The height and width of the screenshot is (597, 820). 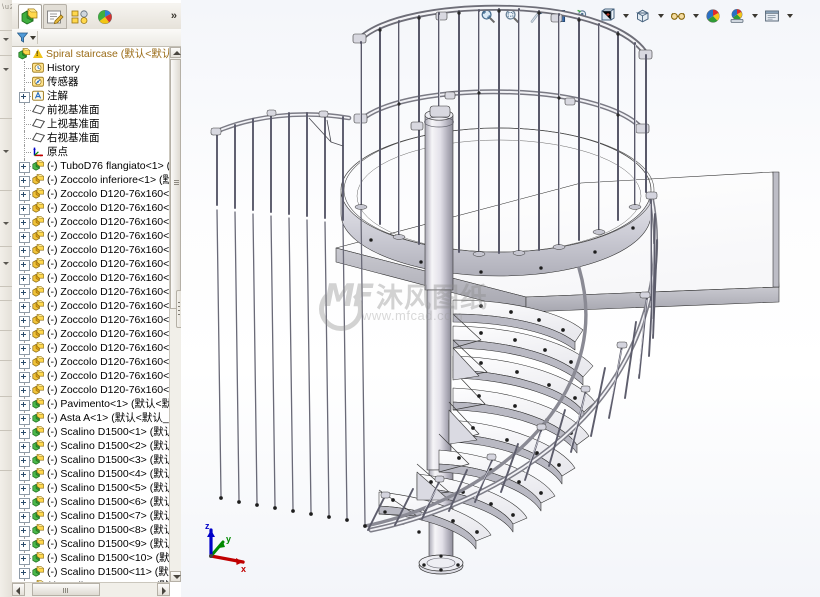 I want to click on tree-item-label: (-) Zoccolo D120-76x160<1, so click(x=108, y=390).